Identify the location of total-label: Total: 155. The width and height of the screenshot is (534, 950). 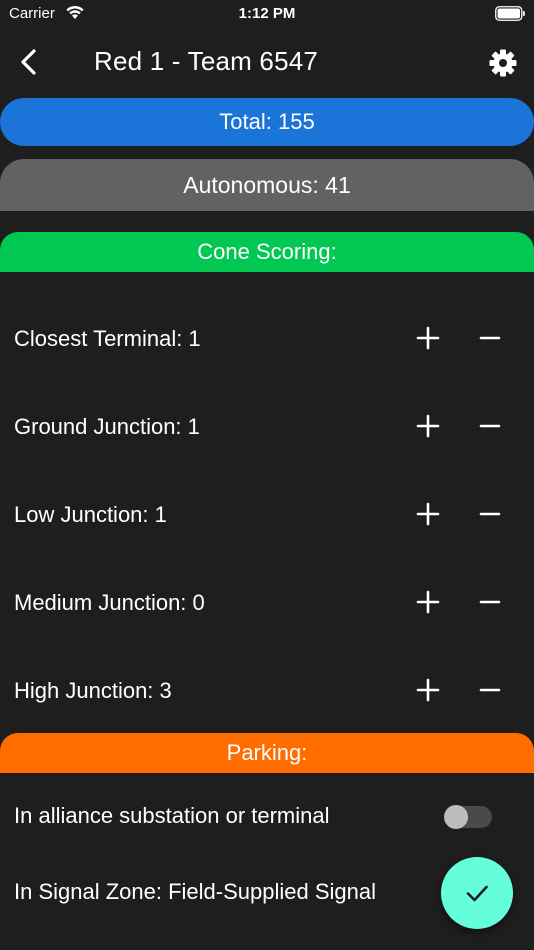
(267, 121).